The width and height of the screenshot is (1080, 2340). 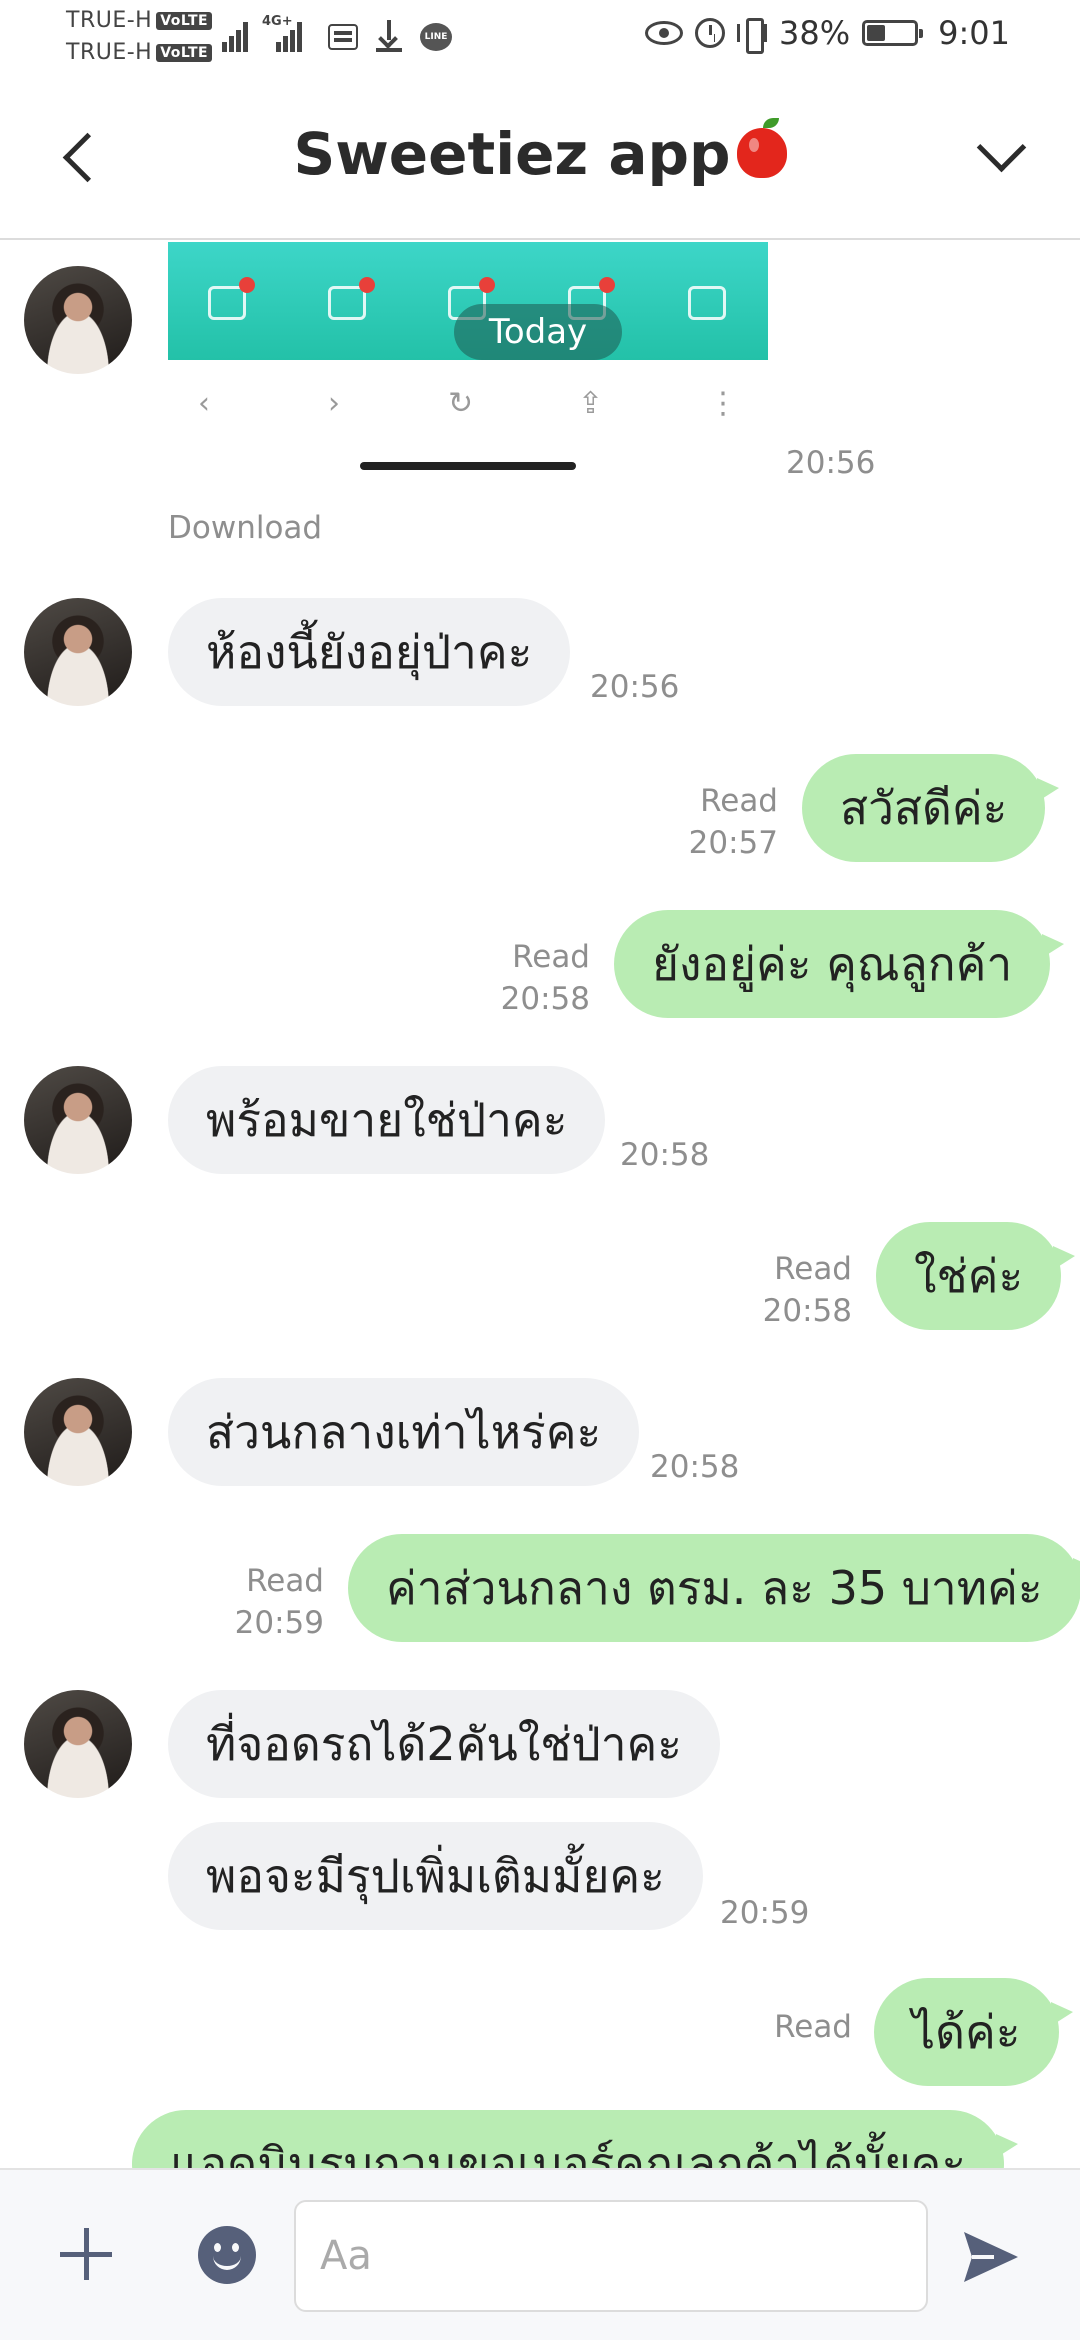 I want to click on message-bubble-incoming: ที่จอดรถได้2คันใช่ป่าคะ, so click(x=444, y=1744).